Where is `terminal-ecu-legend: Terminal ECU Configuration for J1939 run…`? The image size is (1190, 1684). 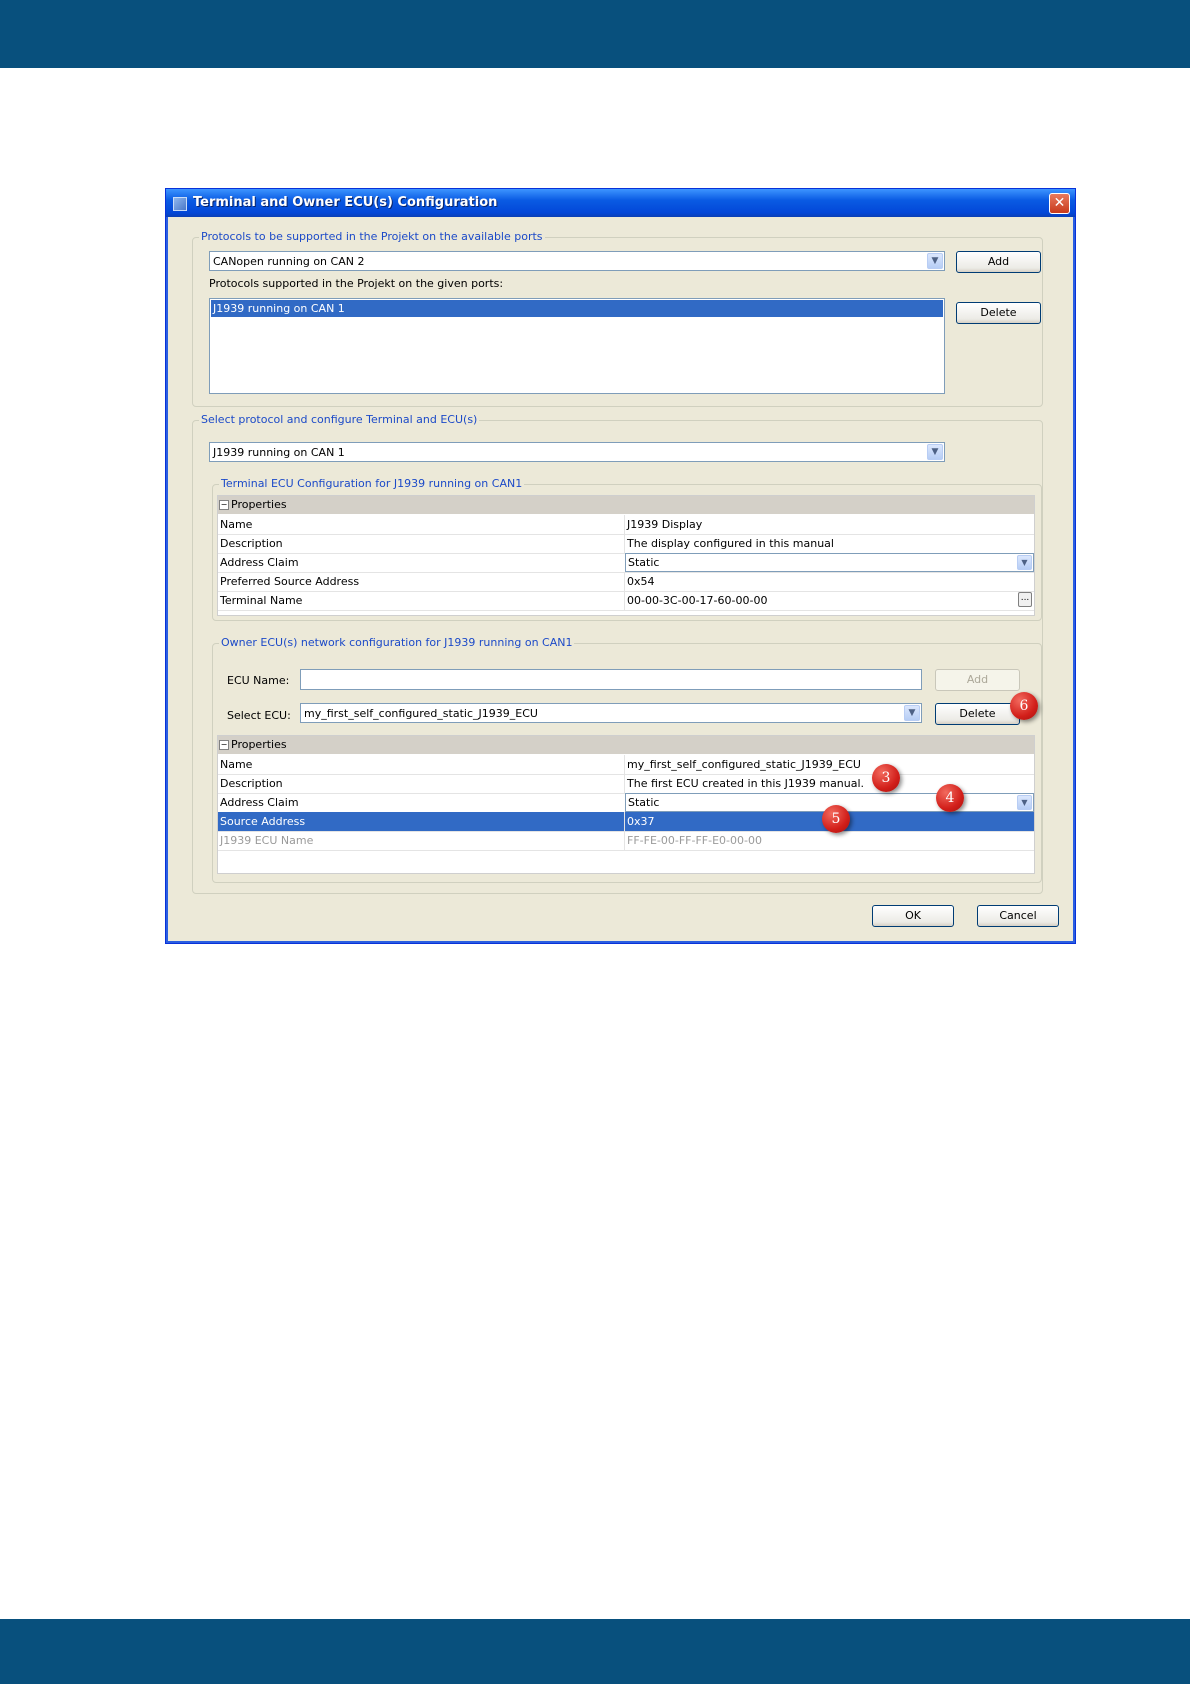 terminal-ecu-legend: Terminal ECU Configuration for J1939 run… is located at coordinates (372, 483).